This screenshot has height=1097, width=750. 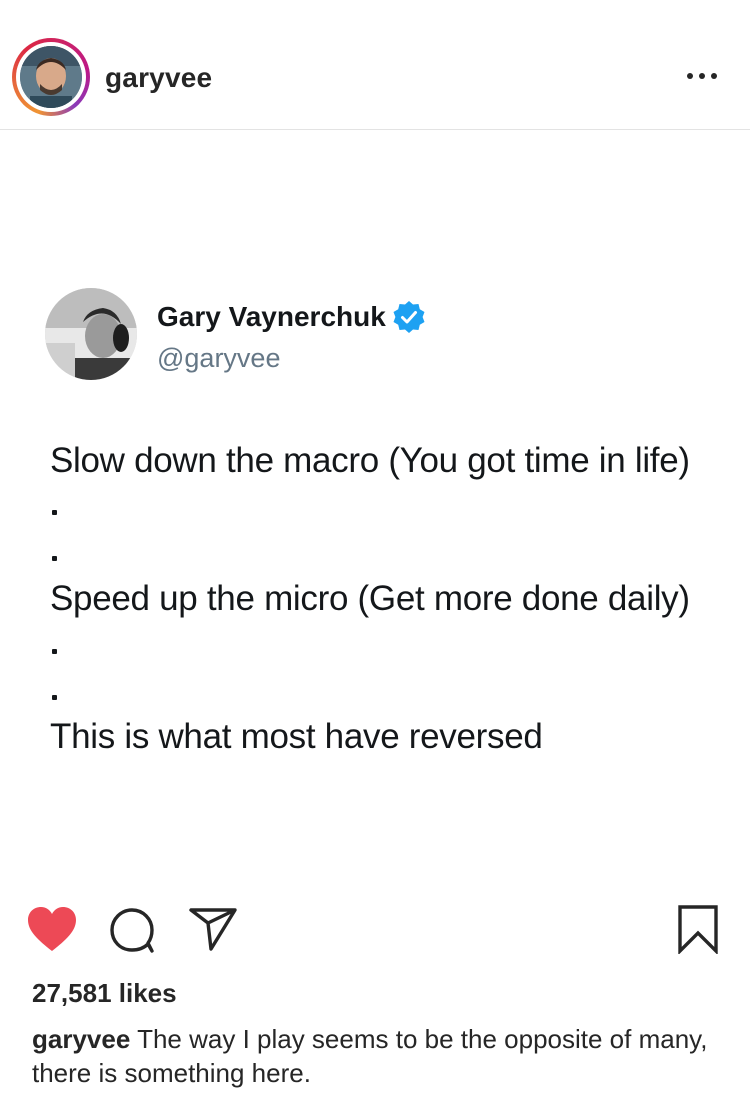 I want to click on save-bookmark-icon, so click(x=698, y=929).